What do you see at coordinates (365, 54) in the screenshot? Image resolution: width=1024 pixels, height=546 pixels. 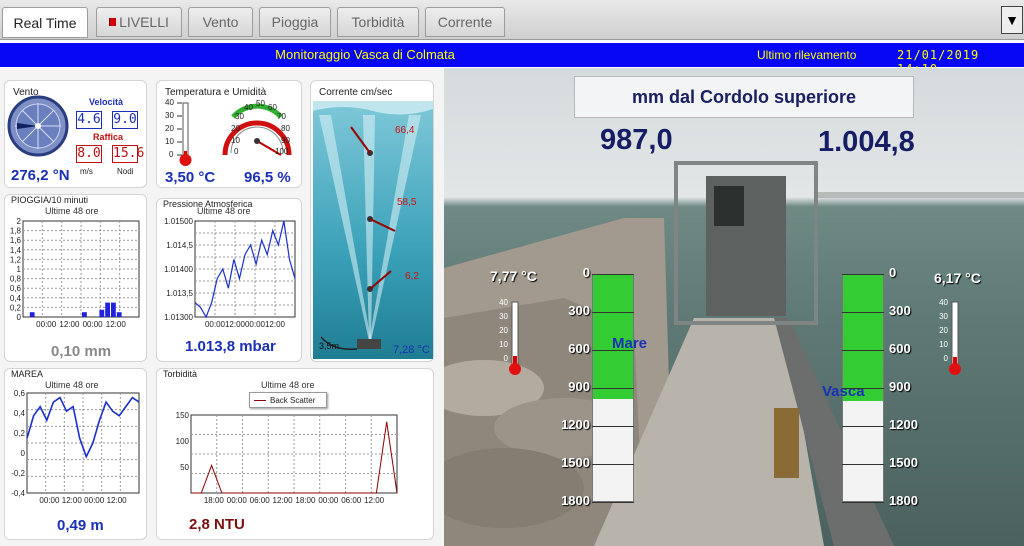 I see `page-title: Monitoraggio Vasca di Colmata` at bounding box center [365, 54].